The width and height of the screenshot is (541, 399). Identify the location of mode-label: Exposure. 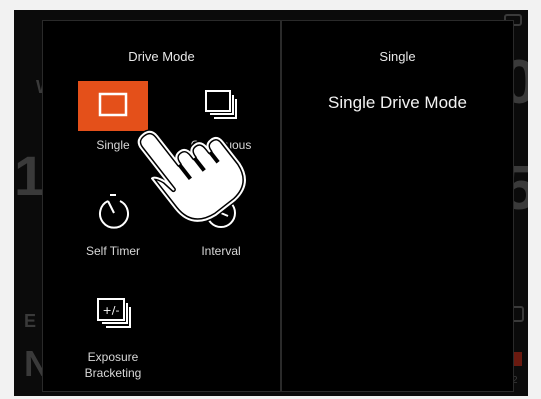
(113, 357).